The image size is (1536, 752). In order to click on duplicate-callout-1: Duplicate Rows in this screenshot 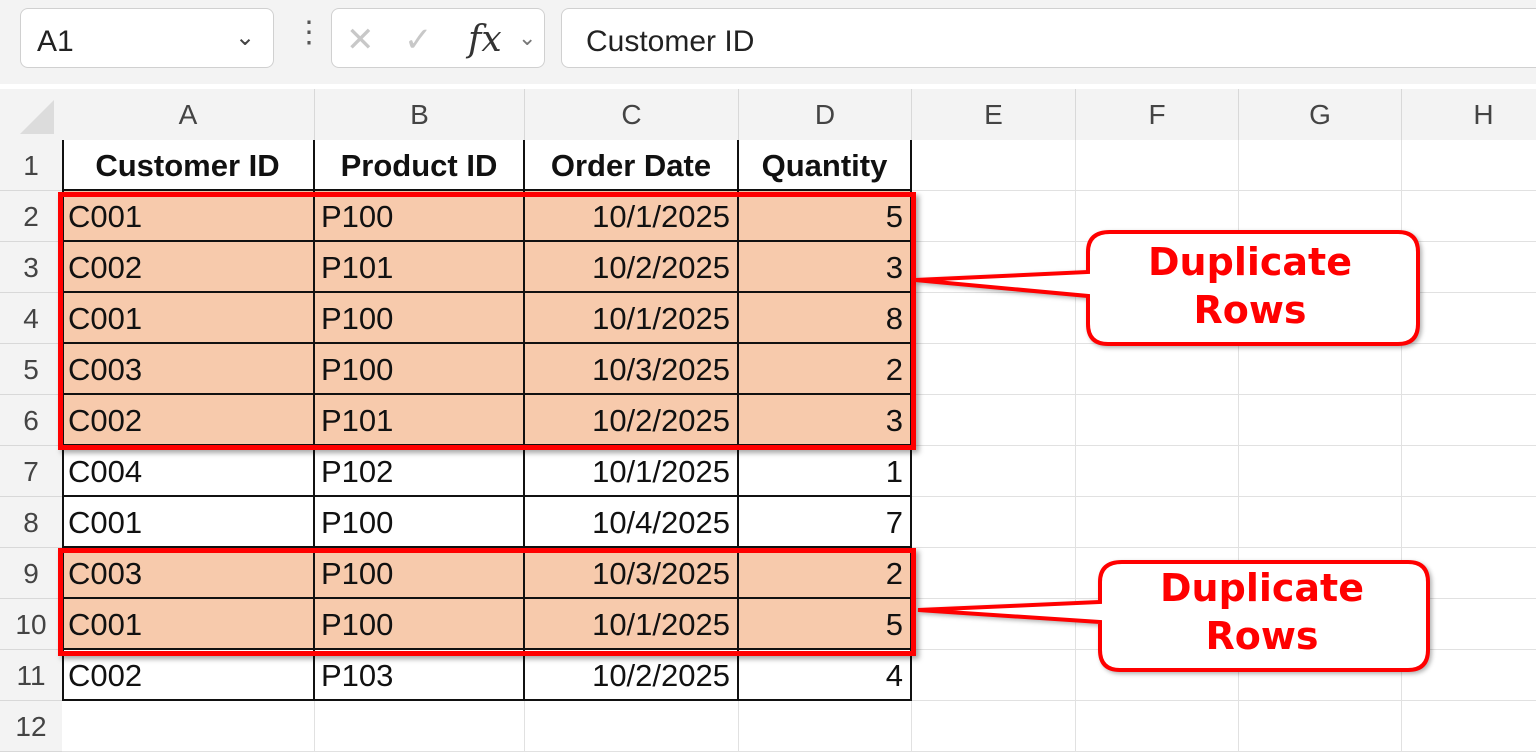, I will do `click(1250, 286)`.